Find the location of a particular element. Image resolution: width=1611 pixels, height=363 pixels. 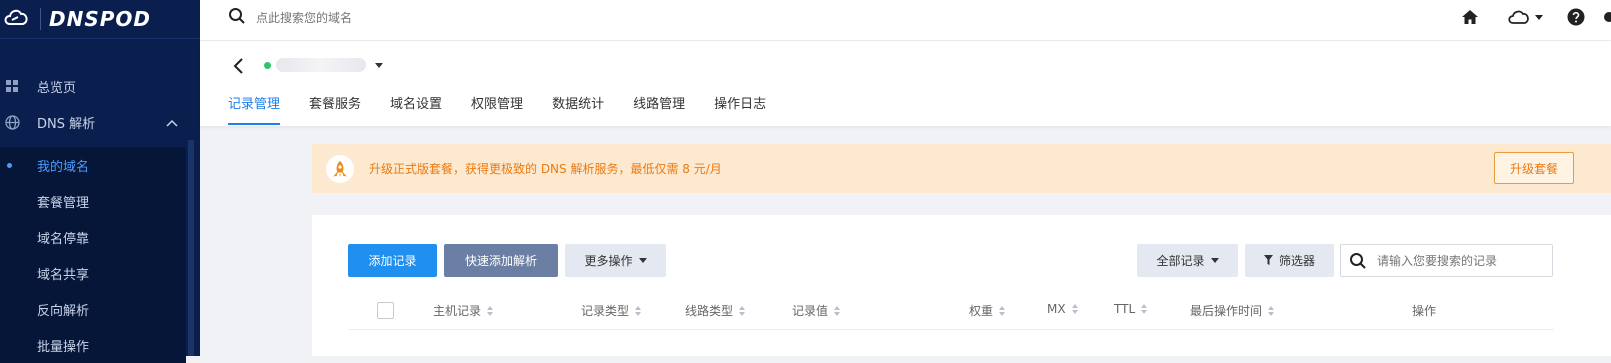

more-actions-button: 更多操作 is located at coordinates (615, 260).